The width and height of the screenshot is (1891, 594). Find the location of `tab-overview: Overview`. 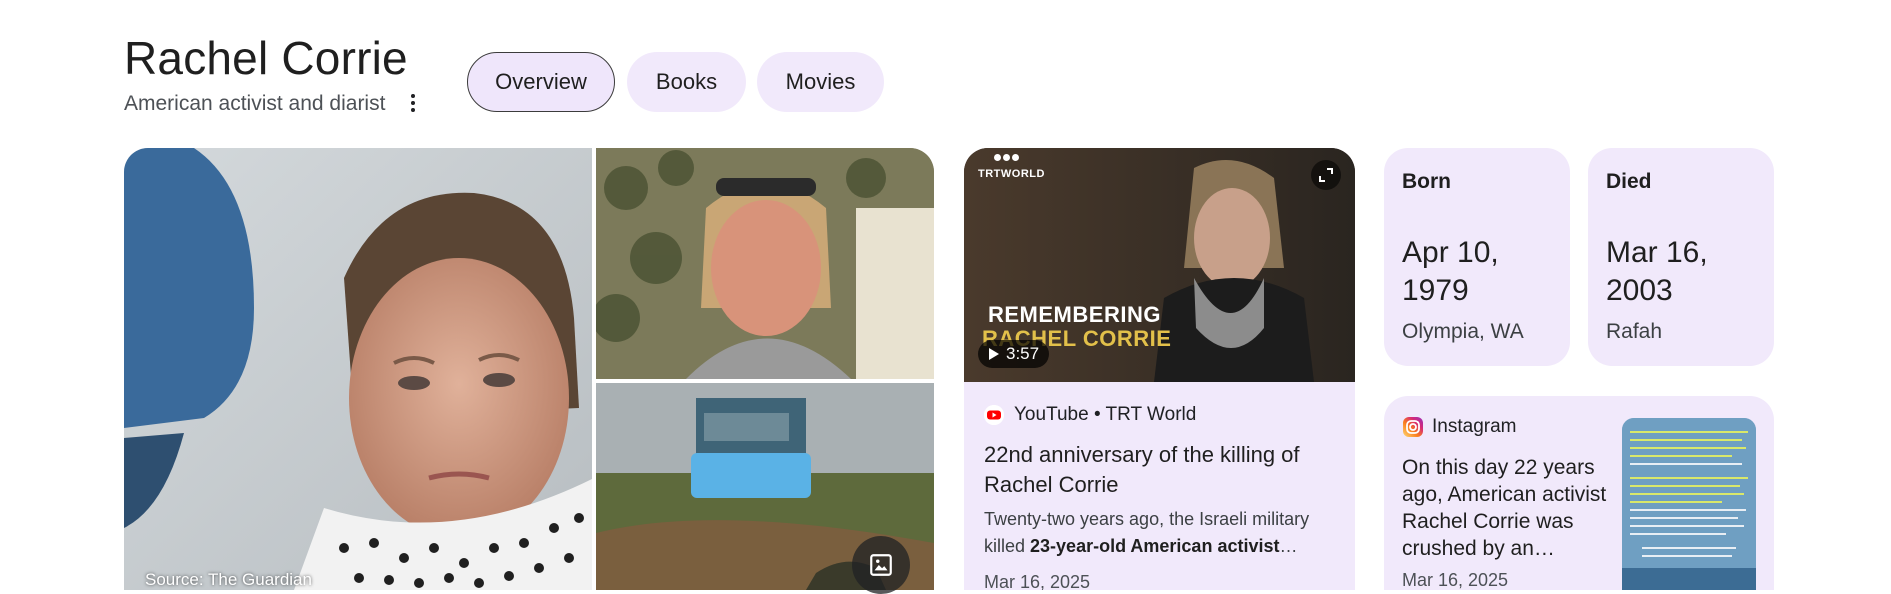

tab-overview: Overview is located at coordinates (541, 82).